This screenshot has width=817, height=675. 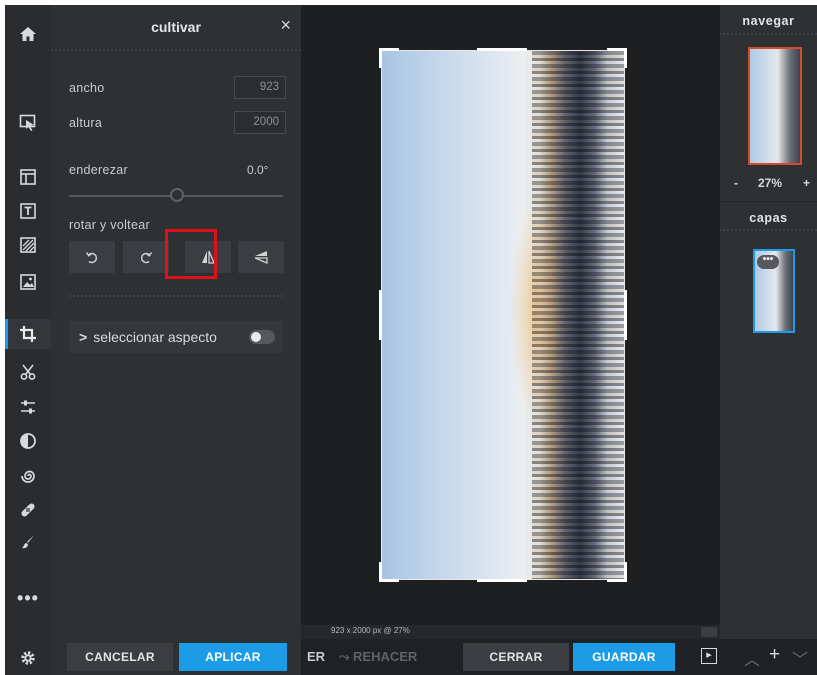 I want to click on rotate-left-icon, so click(x=91, y=258).